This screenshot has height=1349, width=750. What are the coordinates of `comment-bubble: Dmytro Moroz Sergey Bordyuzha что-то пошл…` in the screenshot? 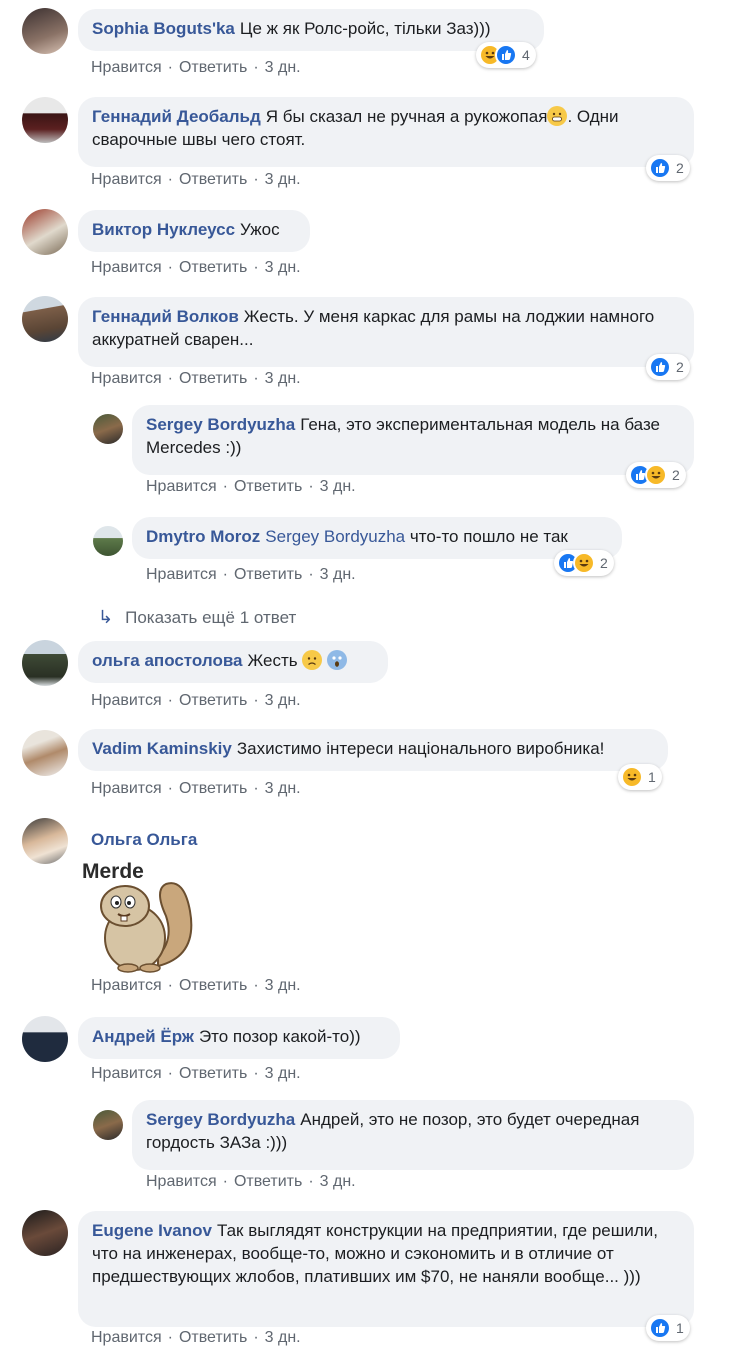 It's located at (377, 538).